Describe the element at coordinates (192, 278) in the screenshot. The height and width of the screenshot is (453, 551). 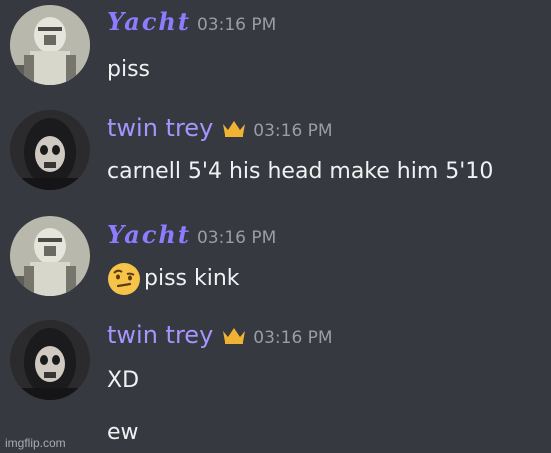
I see `message-content: piss kink` at that location.